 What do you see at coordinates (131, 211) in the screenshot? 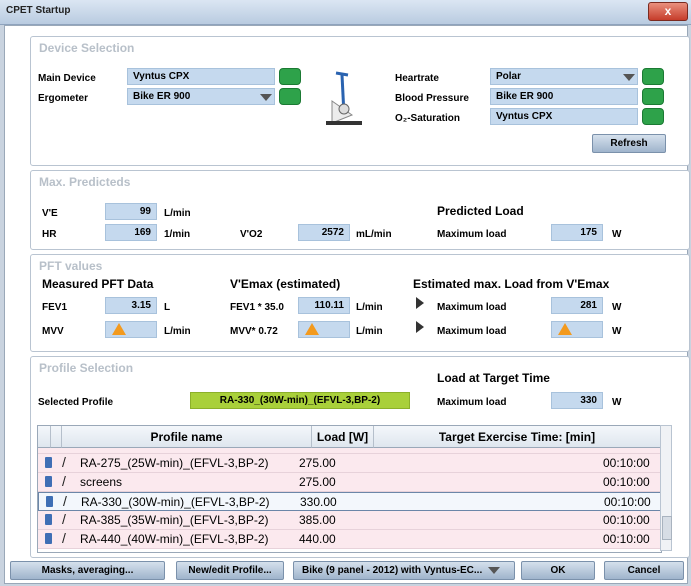
I see `ve-value: 99` at bounding box center [131, 211].